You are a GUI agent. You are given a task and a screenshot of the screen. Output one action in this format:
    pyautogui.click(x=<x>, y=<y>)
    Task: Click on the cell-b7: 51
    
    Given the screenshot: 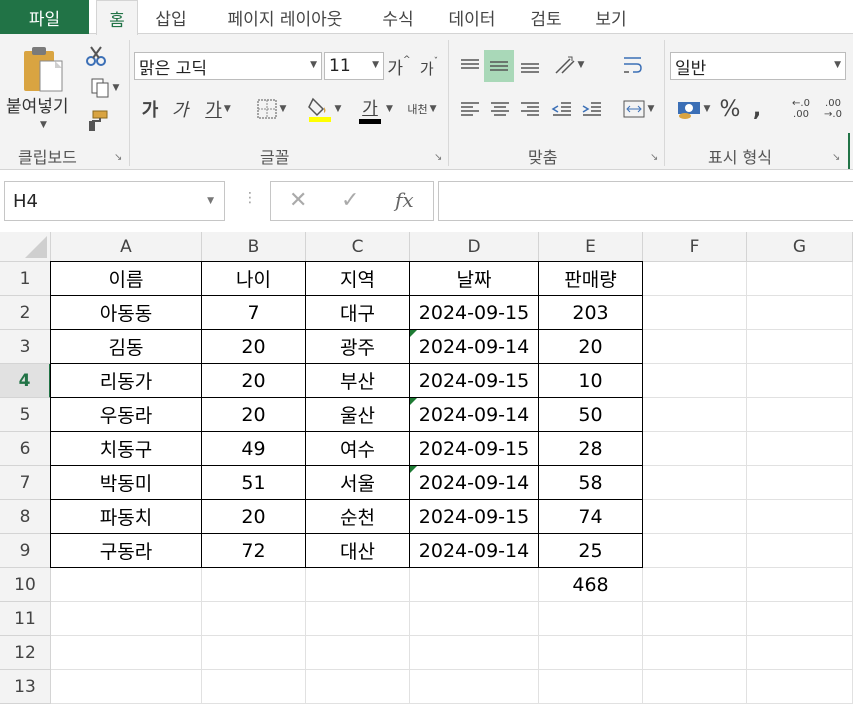 What is the action you would take?
    pyautogui.click(x=254, y=483)
    